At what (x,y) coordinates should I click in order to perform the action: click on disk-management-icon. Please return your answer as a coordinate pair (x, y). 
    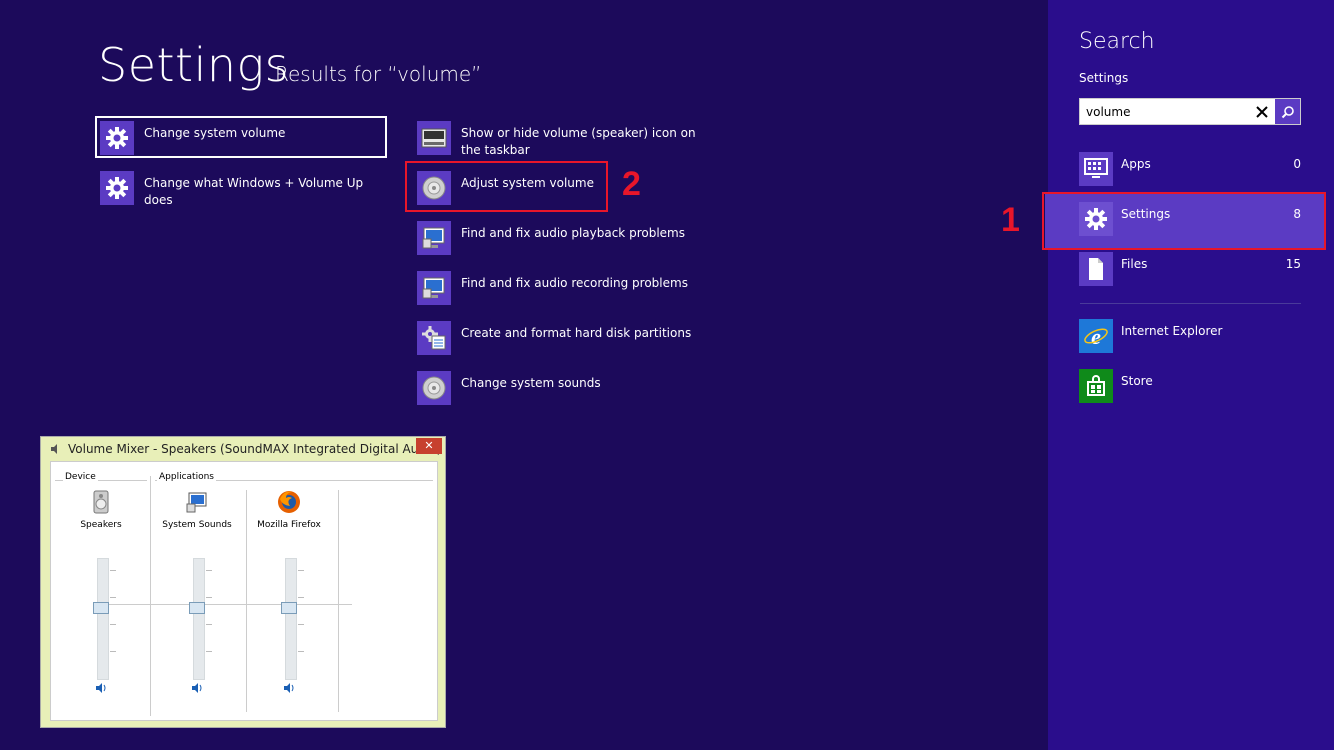
    Looking at the image, I should click on (434, 338).